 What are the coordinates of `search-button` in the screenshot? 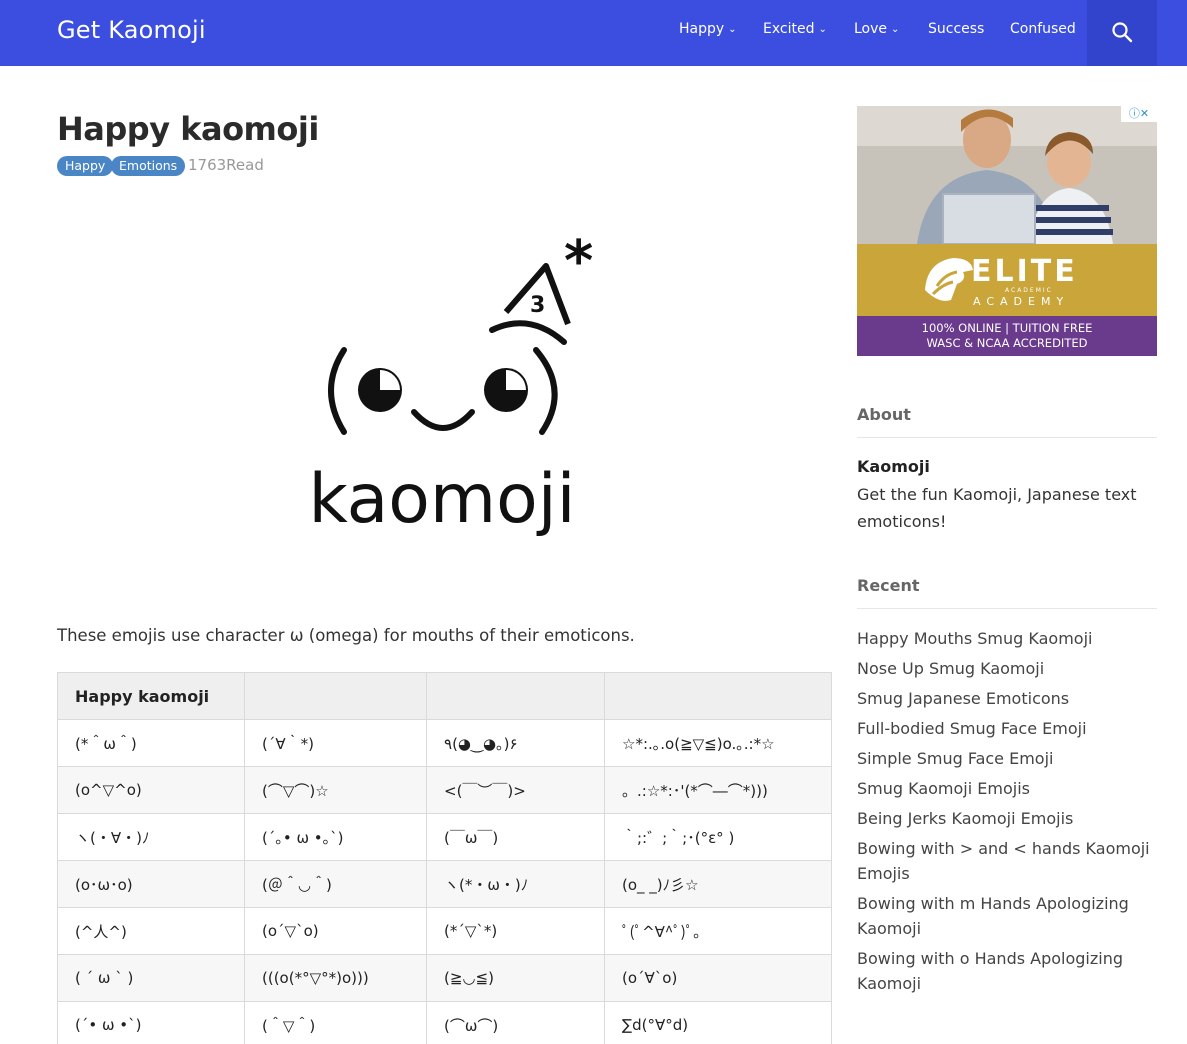 It's located at (1122, 33).